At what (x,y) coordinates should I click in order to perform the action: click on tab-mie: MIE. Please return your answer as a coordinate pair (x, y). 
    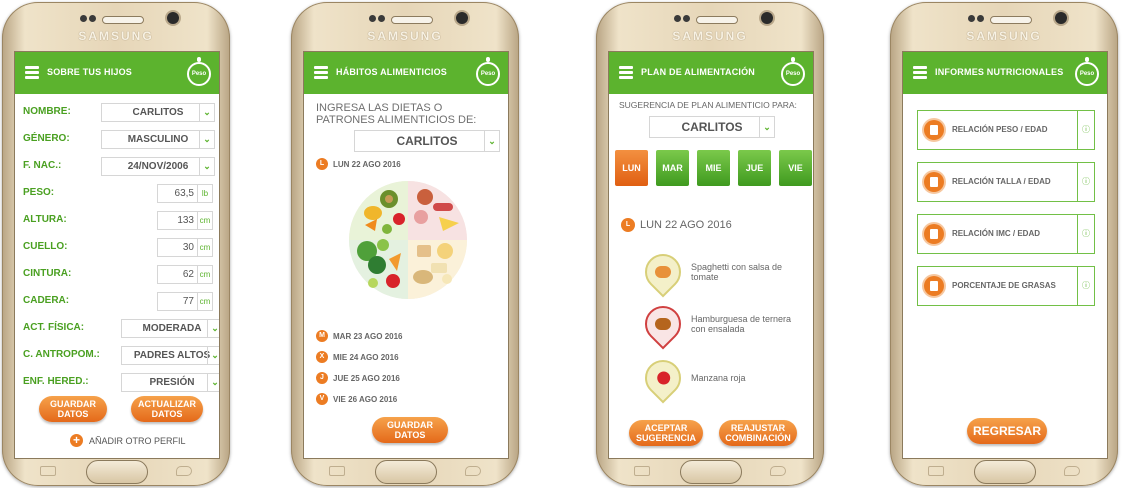
    Looking at the image, I should click on (713, 168).